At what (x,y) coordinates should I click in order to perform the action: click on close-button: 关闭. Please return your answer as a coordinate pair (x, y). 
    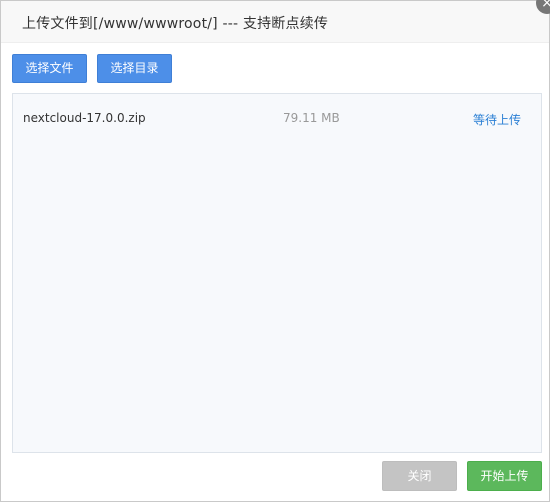
    Looking at the image, I should click on (419, 476).